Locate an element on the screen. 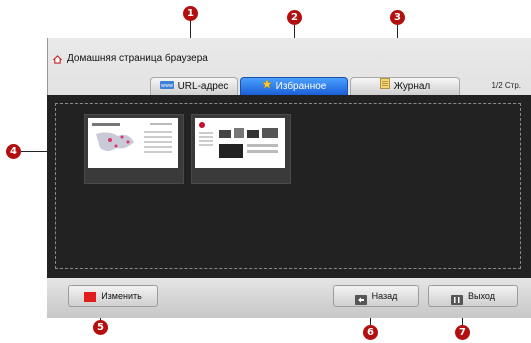 Image resolution: width=531 pixels, height=343 pixels. star-icon is located at coordinates (266, 86).